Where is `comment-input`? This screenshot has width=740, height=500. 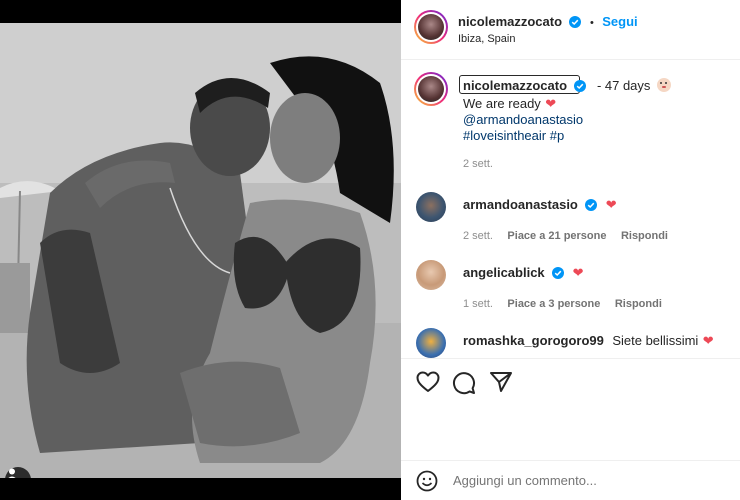
comment-input is located at coordinates (573, 480).